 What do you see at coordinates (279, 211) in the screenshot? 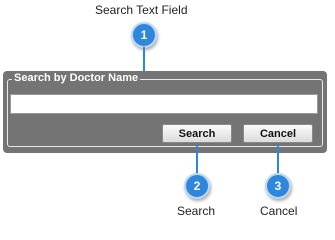
I see `callout-label-cancel: Cancel` at bounding box center [279, 211].